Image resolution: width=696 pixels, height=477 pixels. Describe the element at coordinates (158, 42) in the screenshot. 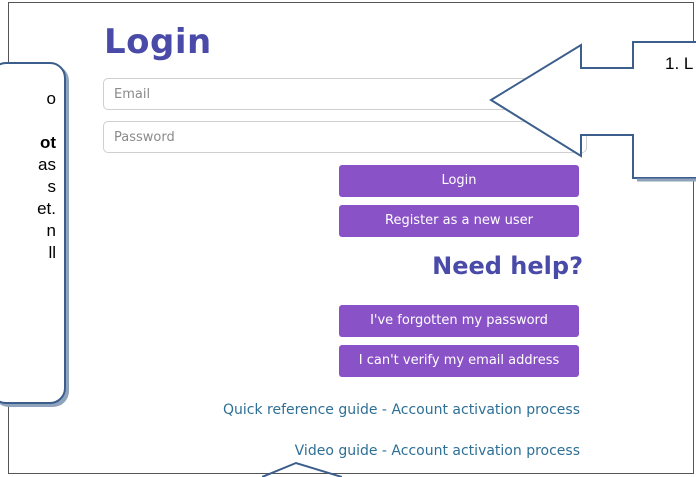

I see `login-title: Login` at that location.